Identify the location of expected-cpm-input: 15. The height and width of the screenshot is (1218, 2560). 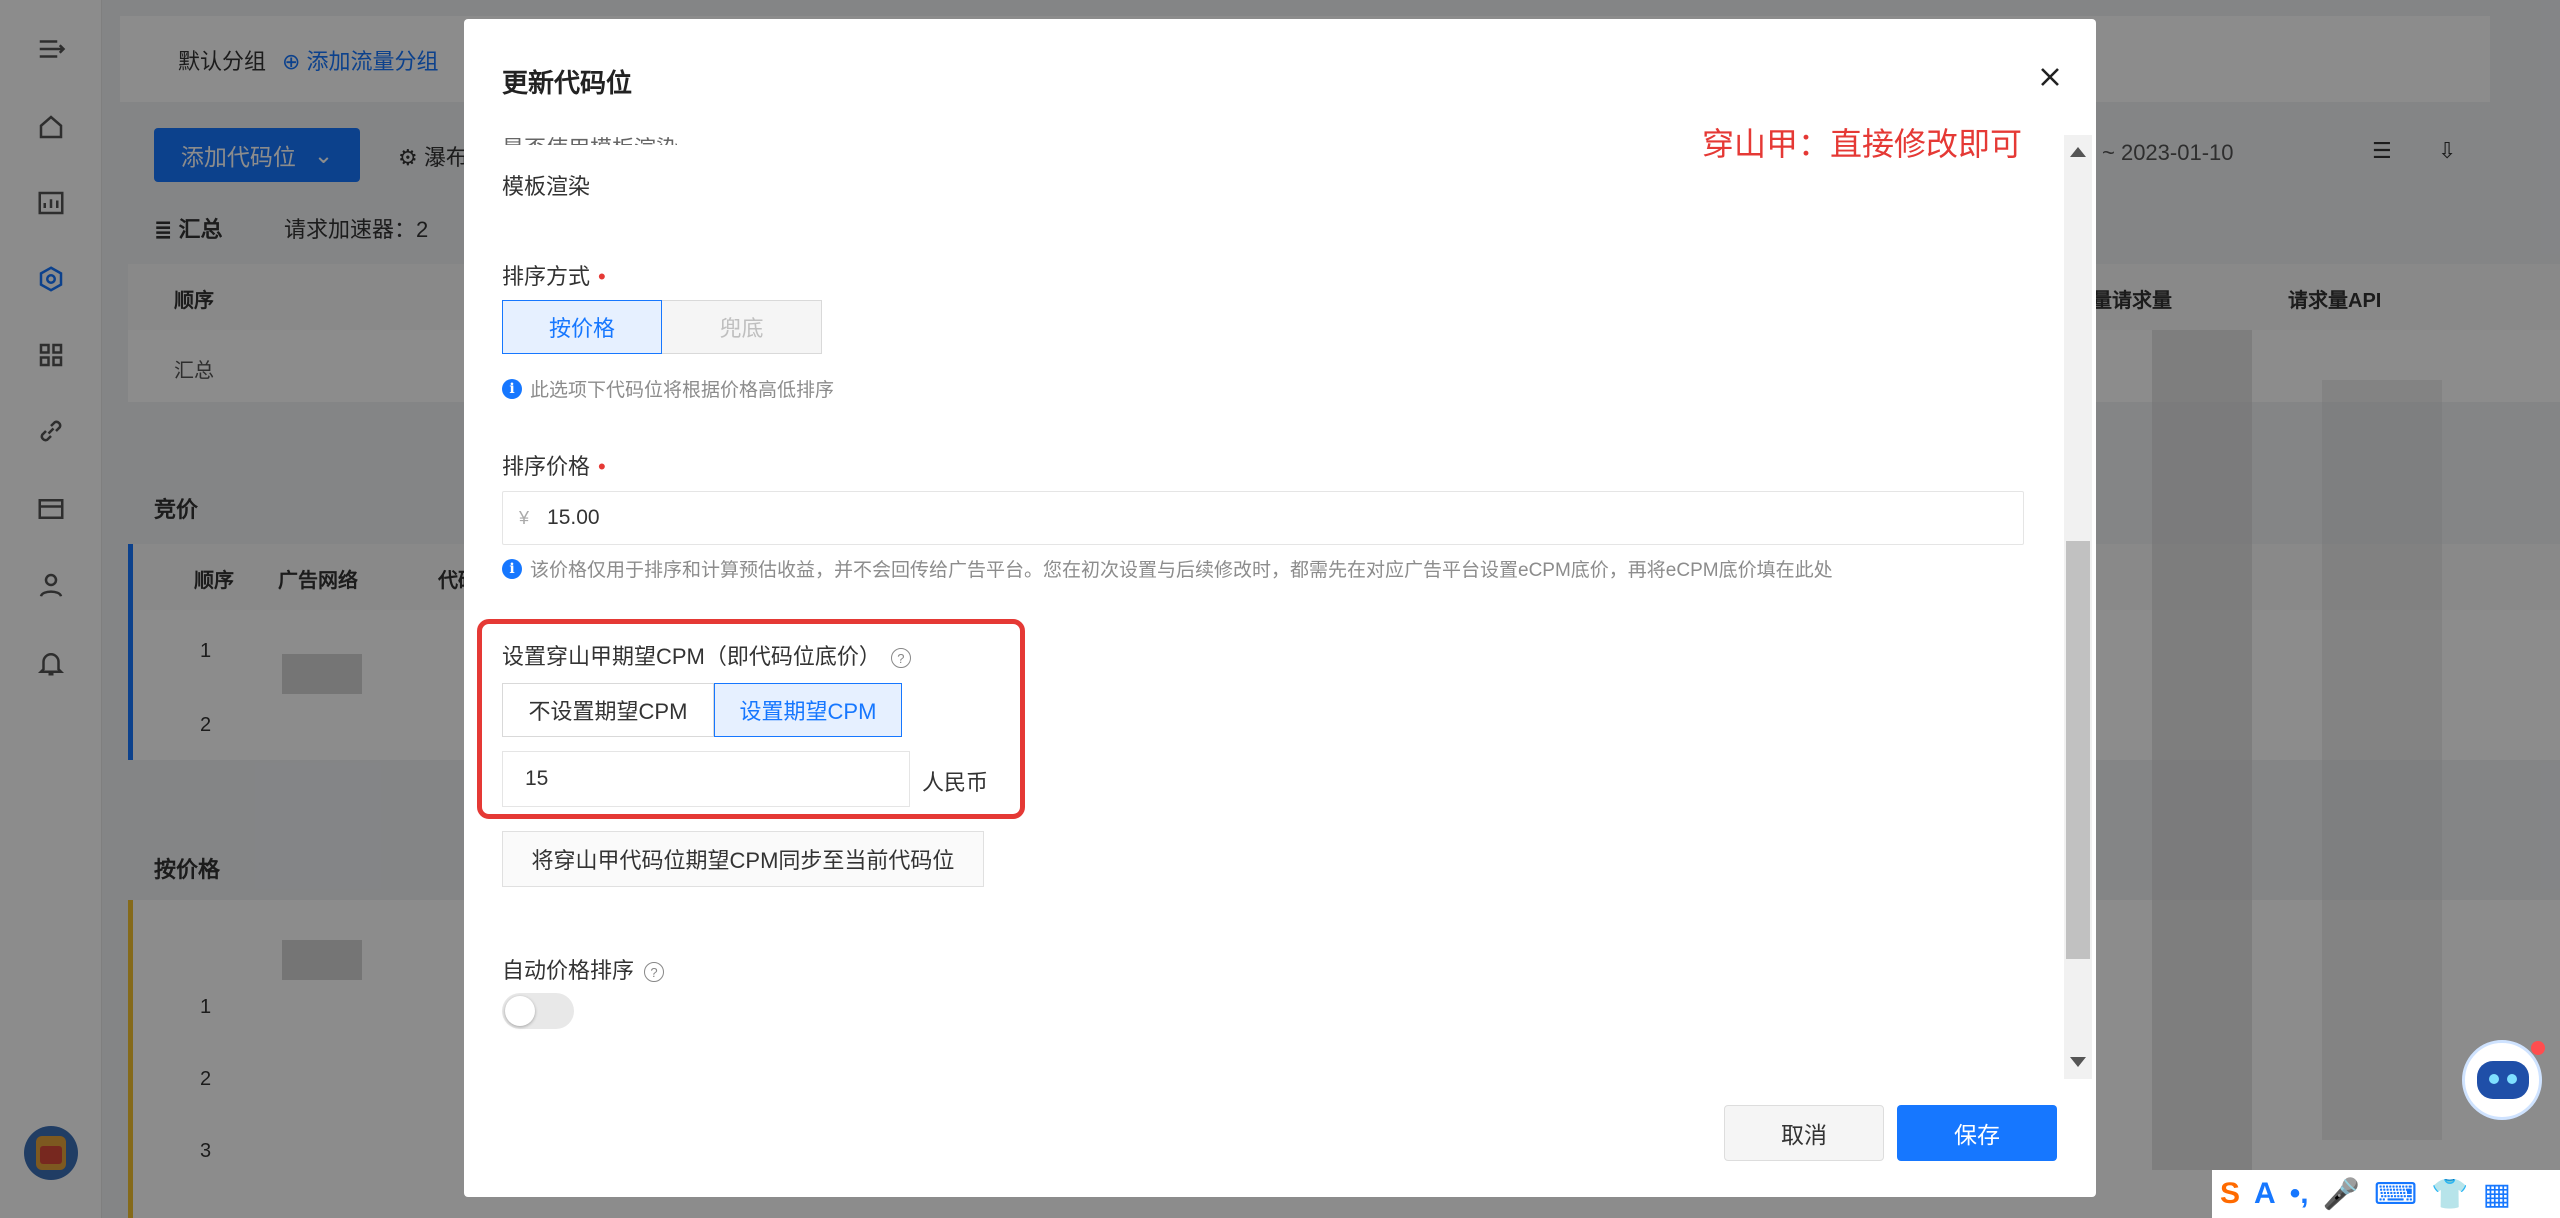
(706, 779).